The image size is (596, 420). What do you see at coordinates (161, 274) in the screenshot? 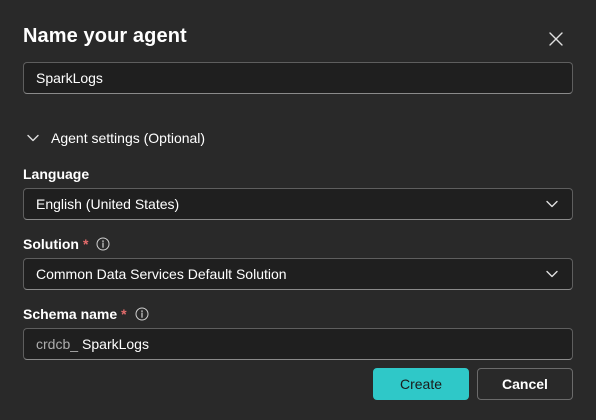
I see `solution-value: Common Data Services Default Solution` at bounding box center [161, 274].